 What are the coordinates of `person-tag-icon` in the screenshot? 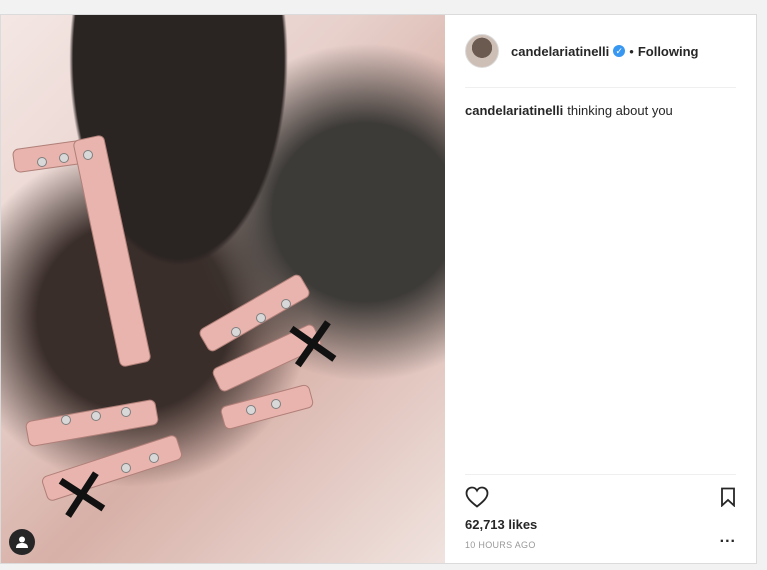 It's located at (22, 542).